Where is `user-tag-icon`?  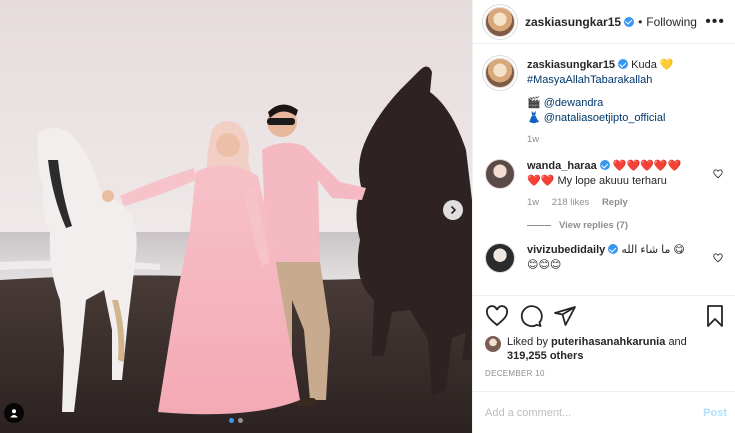 user-tag-icon is located at coordinates (14, 413).